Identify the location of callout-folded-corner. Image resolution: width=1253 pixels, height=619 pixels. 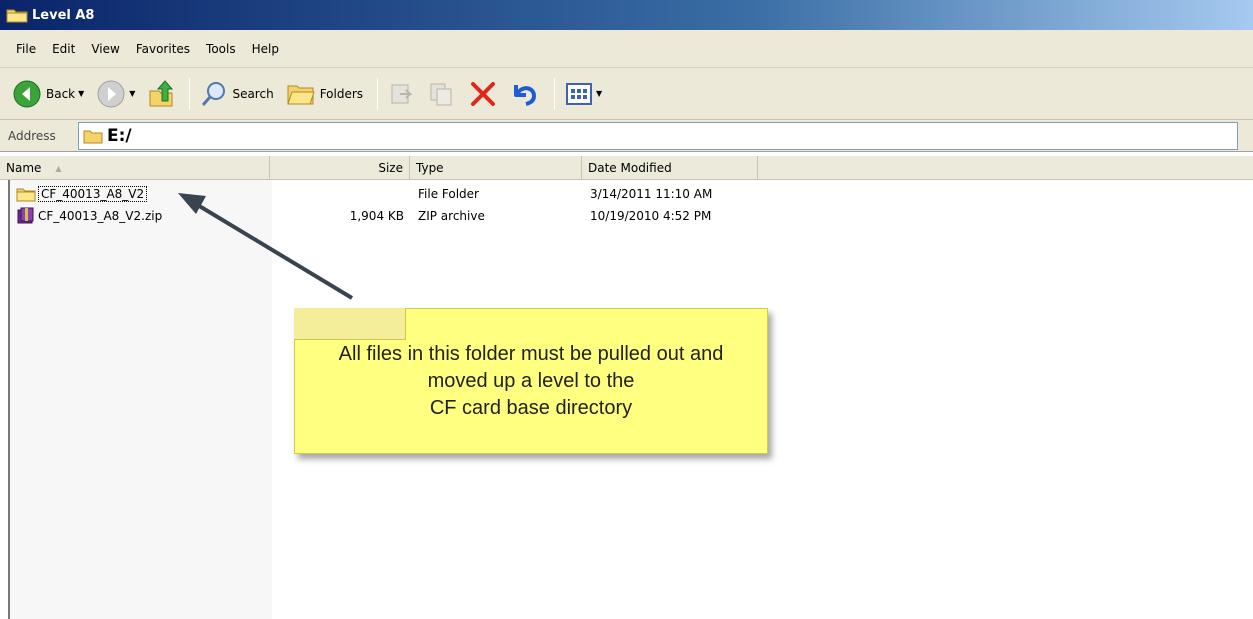
(350, 324).